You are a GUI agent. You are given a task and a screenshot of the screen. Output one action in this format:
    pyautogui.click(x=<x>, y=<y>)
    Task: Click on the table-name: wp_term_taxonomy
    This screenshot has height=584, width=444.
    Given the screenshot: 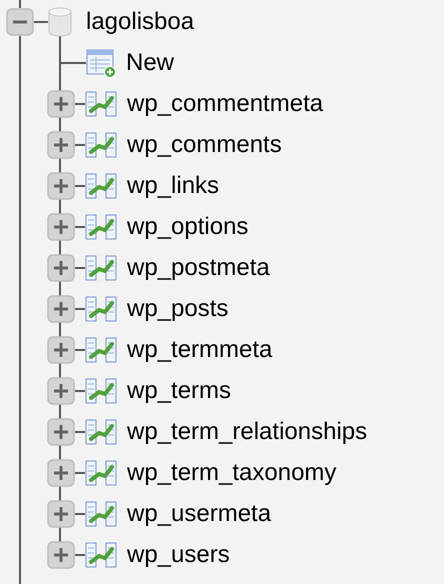 What is the action you would take?
    pyautogui.click(x=231, y=472)
    